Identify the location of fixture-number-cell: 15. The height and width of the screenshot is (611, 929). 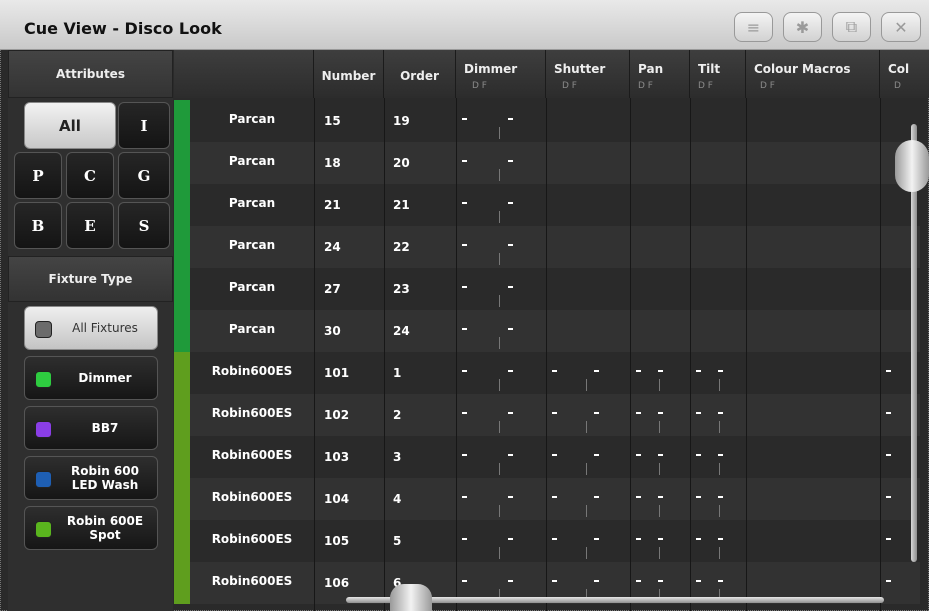
(332, 121).